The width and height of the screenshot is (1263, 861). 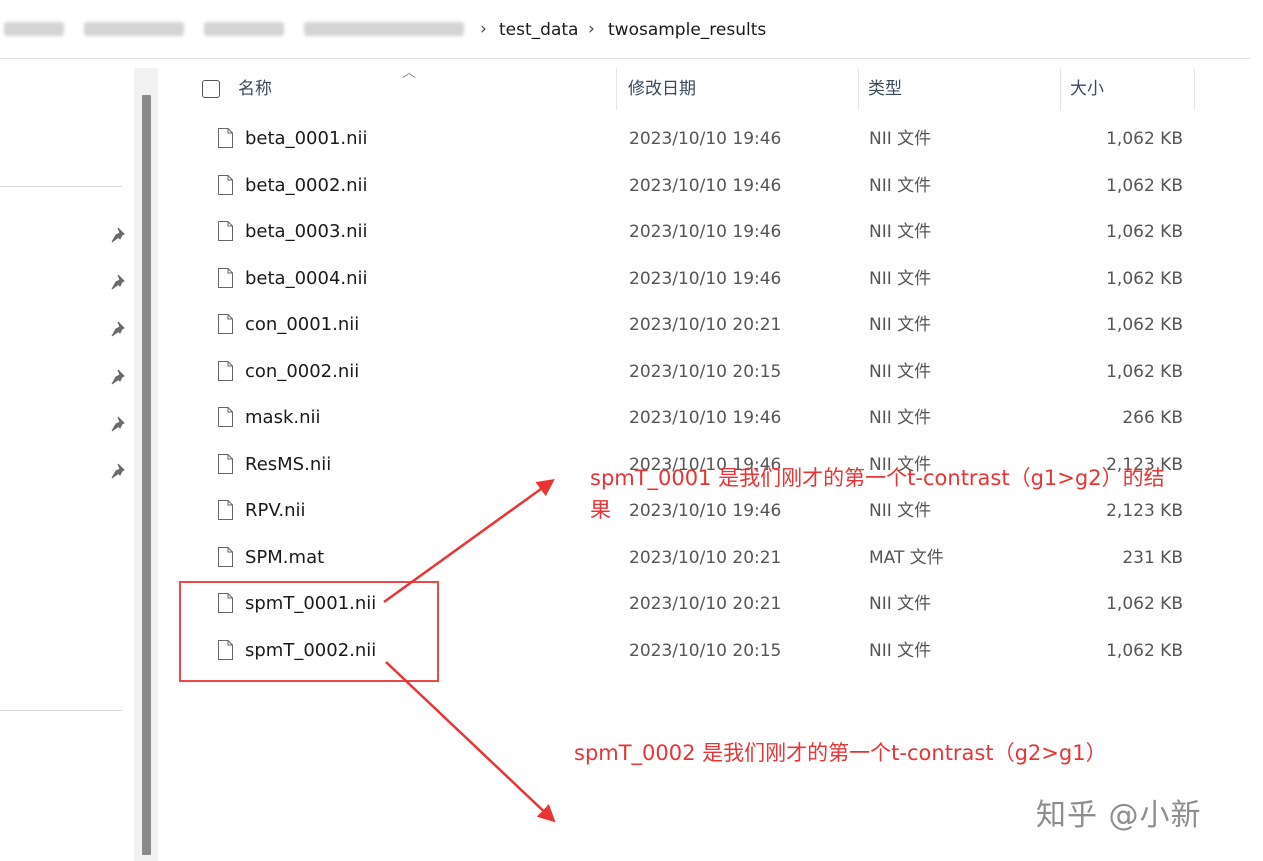 I want to click on annotation-note-1-line-2: 果, so click(x=600, y=510).